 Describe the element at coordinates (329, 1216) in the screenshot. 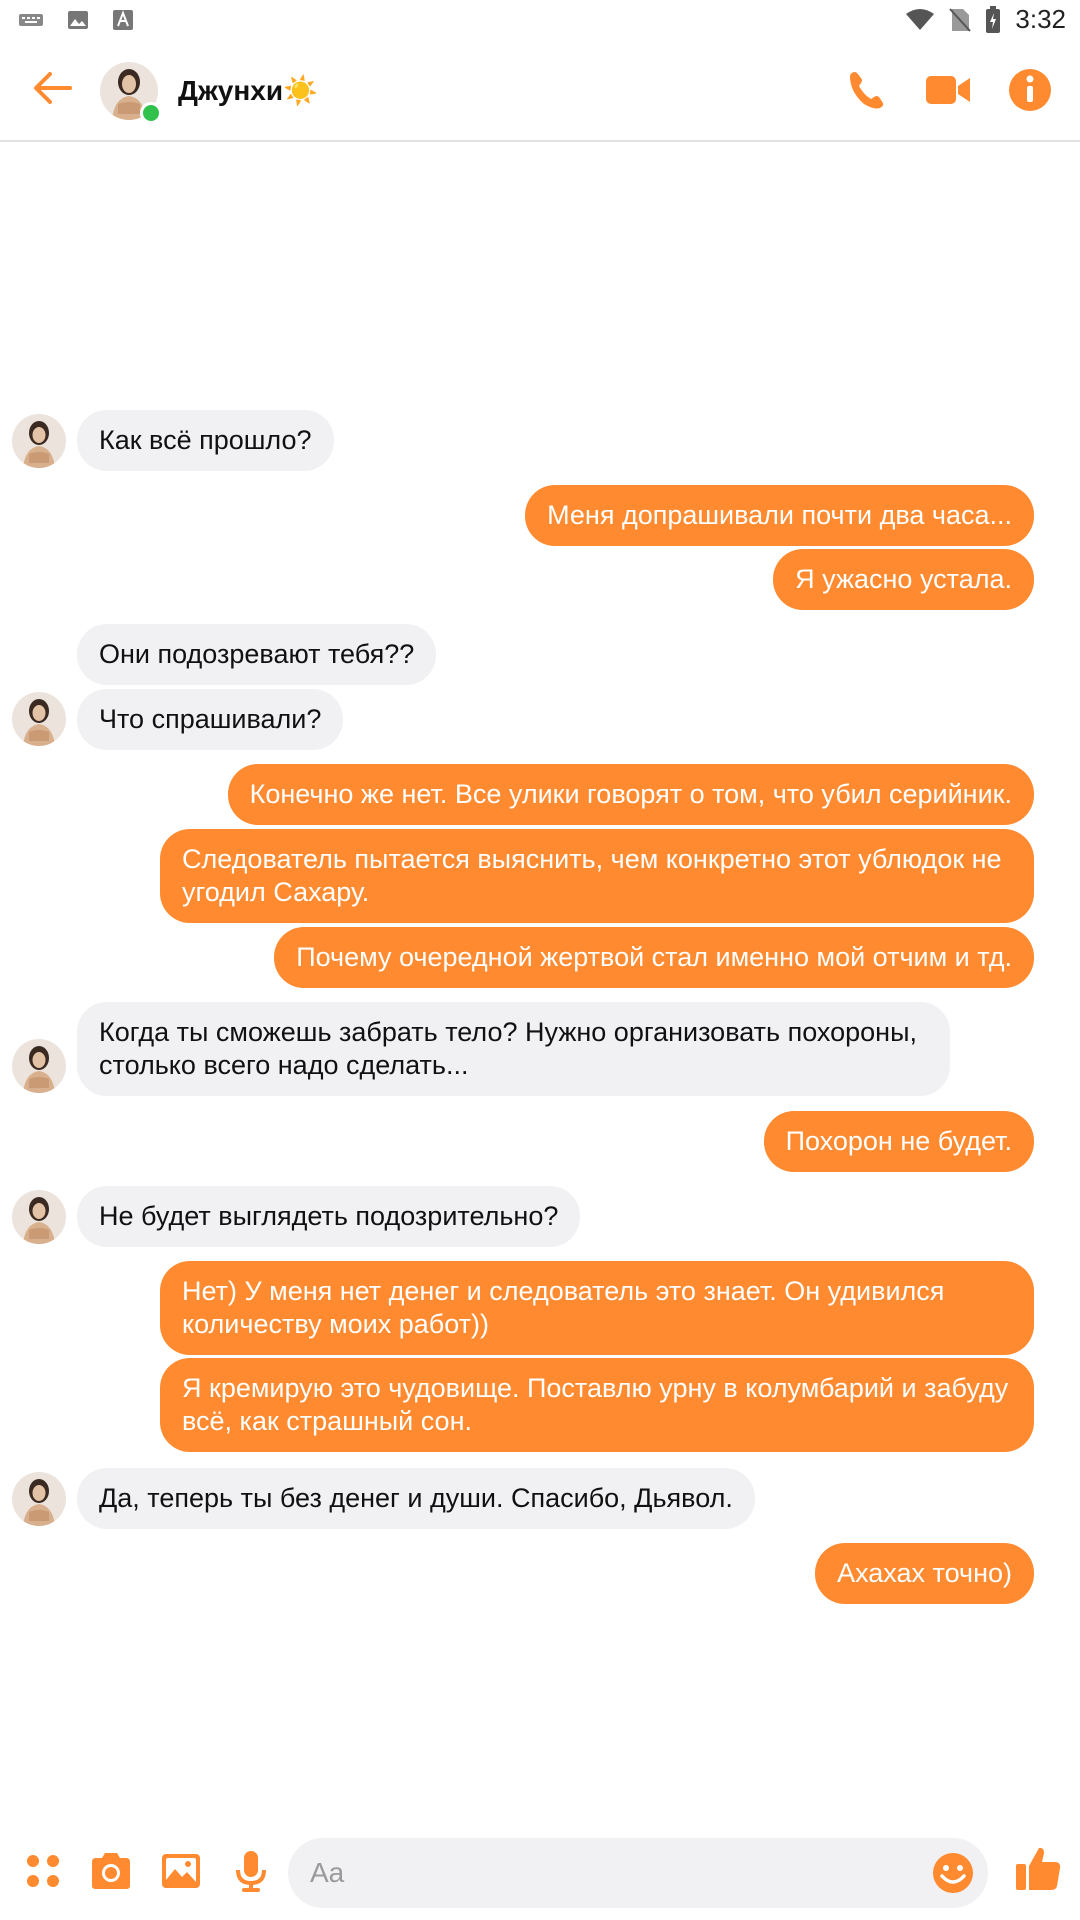

I see `message-bubble-incoming: Не будет выглядеть подозрительно?` at that location.